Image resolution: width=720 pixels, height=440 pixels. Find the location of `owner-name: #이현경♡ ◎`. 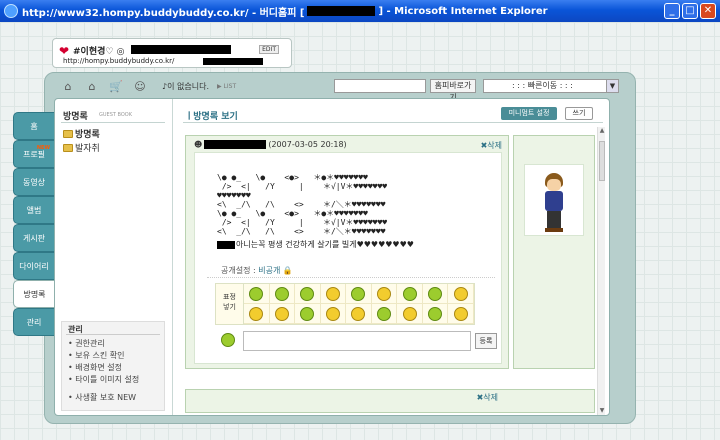

owner-name: #이현경♡ ◎ is located at coordinates (99, 52).